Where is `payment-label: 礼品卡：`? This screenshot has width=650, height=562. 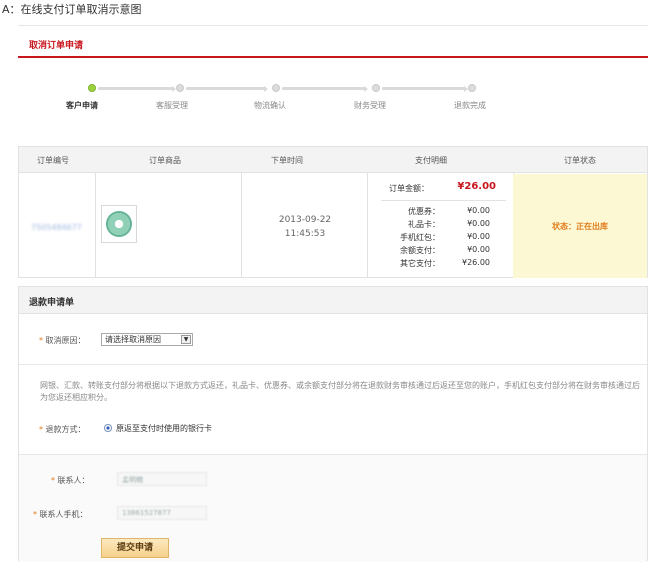
payment-label: 礼品卡： is located at coordinates (424, 224).